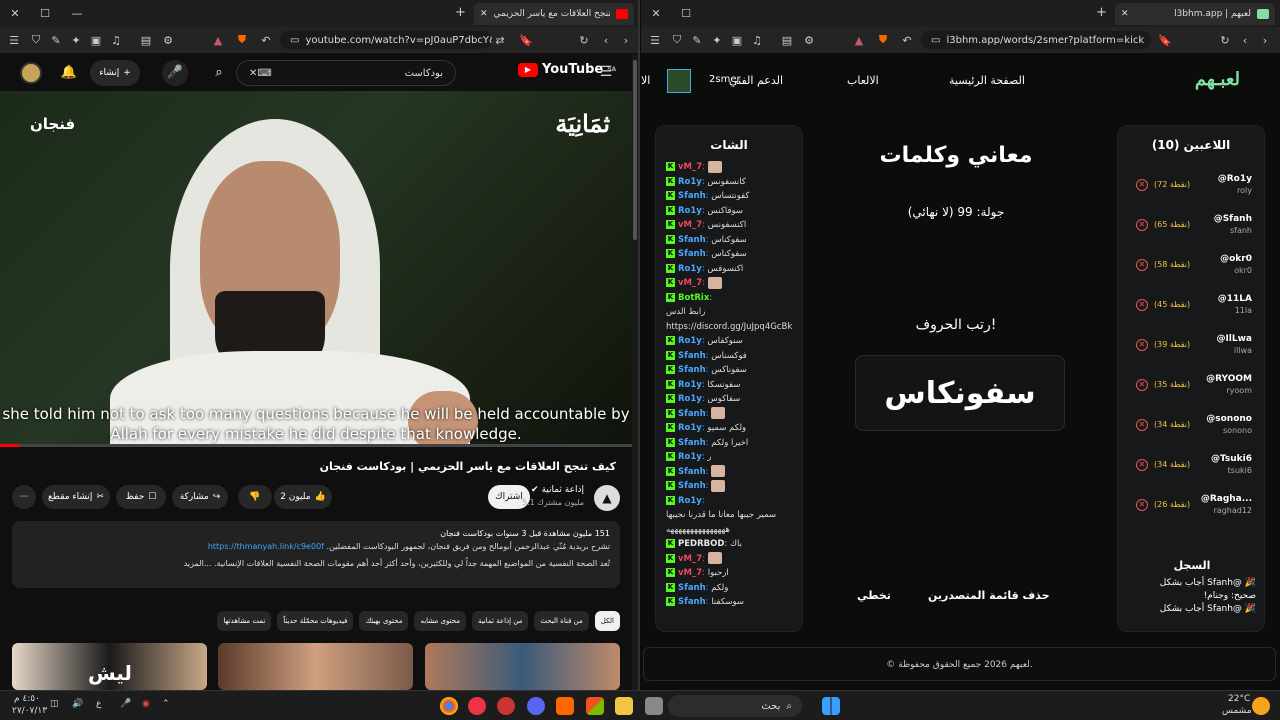  What do you see at coordinates (735, 706) in the screenshot?
I see `taskbar-search: بحث ⌕` at bounding box center [735, 706].